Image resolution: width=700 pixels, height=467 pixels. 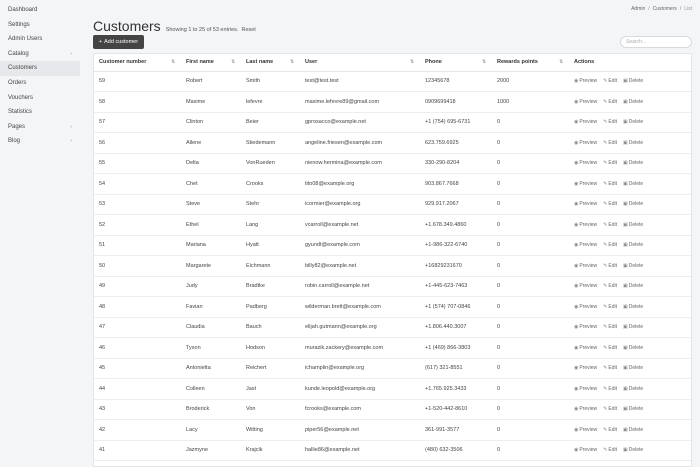 What do you see at coordinates (211, 348) in the screenshot?
I see `first-name-cell: Tyson` at bounding box center [211, 348].